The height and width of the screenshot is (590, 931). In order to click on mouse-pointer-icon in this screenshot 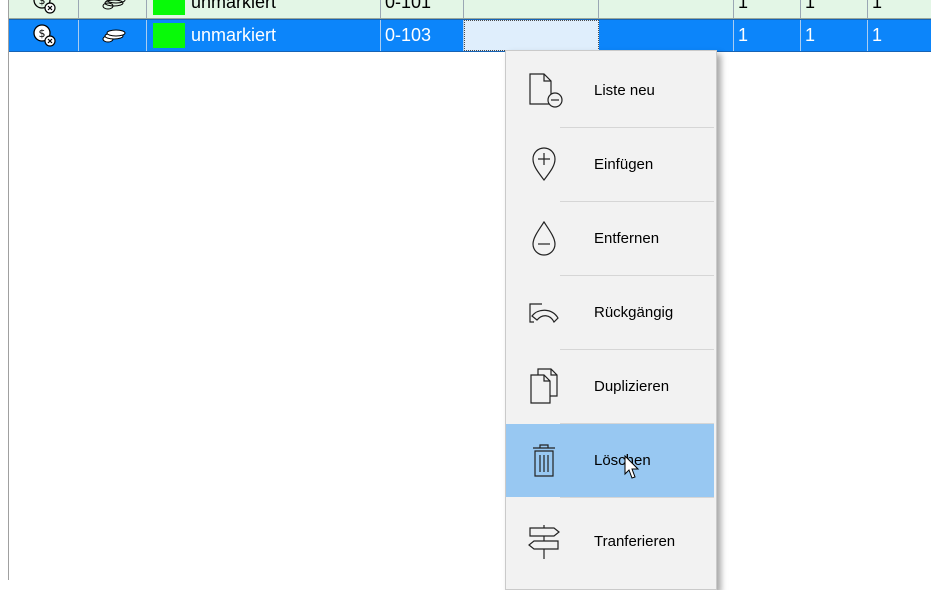, I will do `click(632, 467)`.